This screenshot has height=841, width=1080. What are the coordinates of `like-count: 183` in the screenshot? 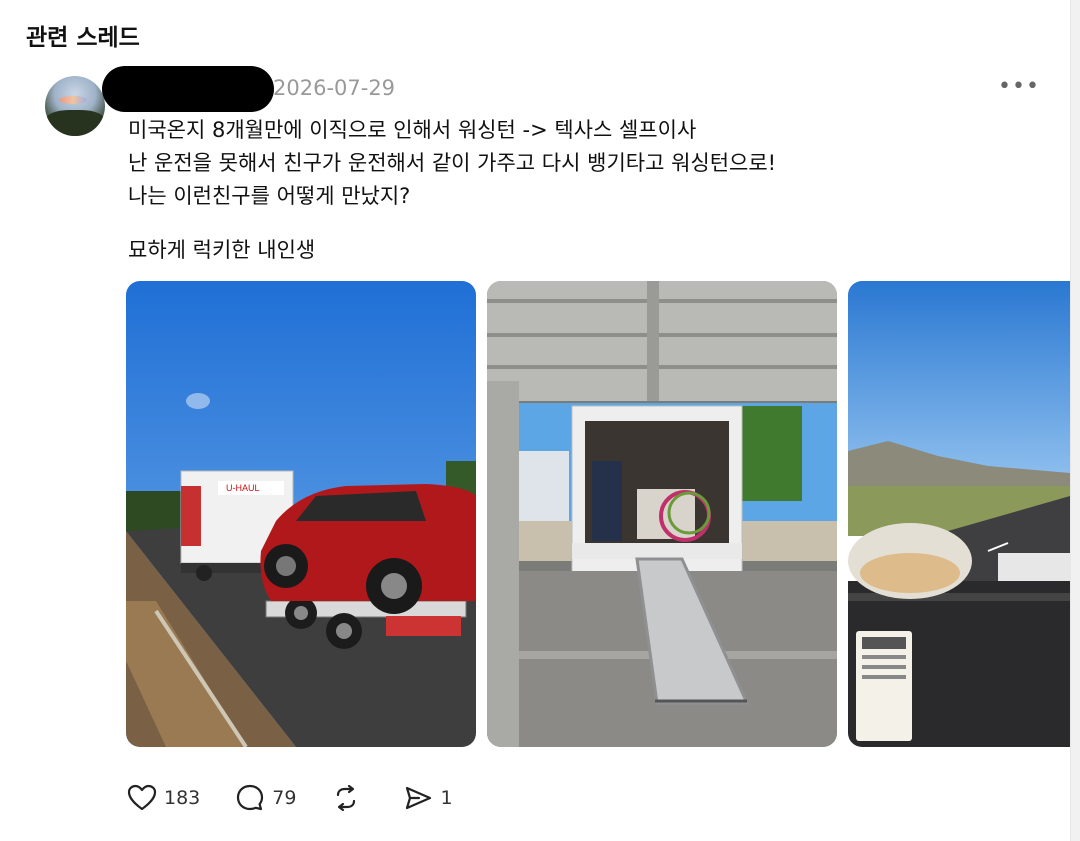 It's located at (182, 798).